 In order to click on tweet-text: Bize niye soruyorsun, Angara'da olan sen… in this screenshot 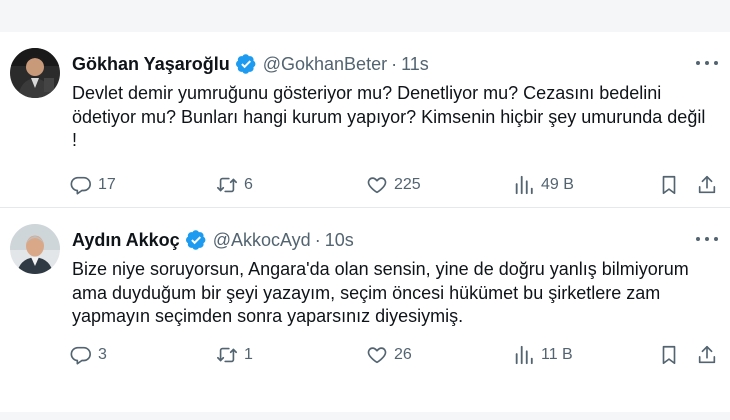, I will do `click(380, 292)`.